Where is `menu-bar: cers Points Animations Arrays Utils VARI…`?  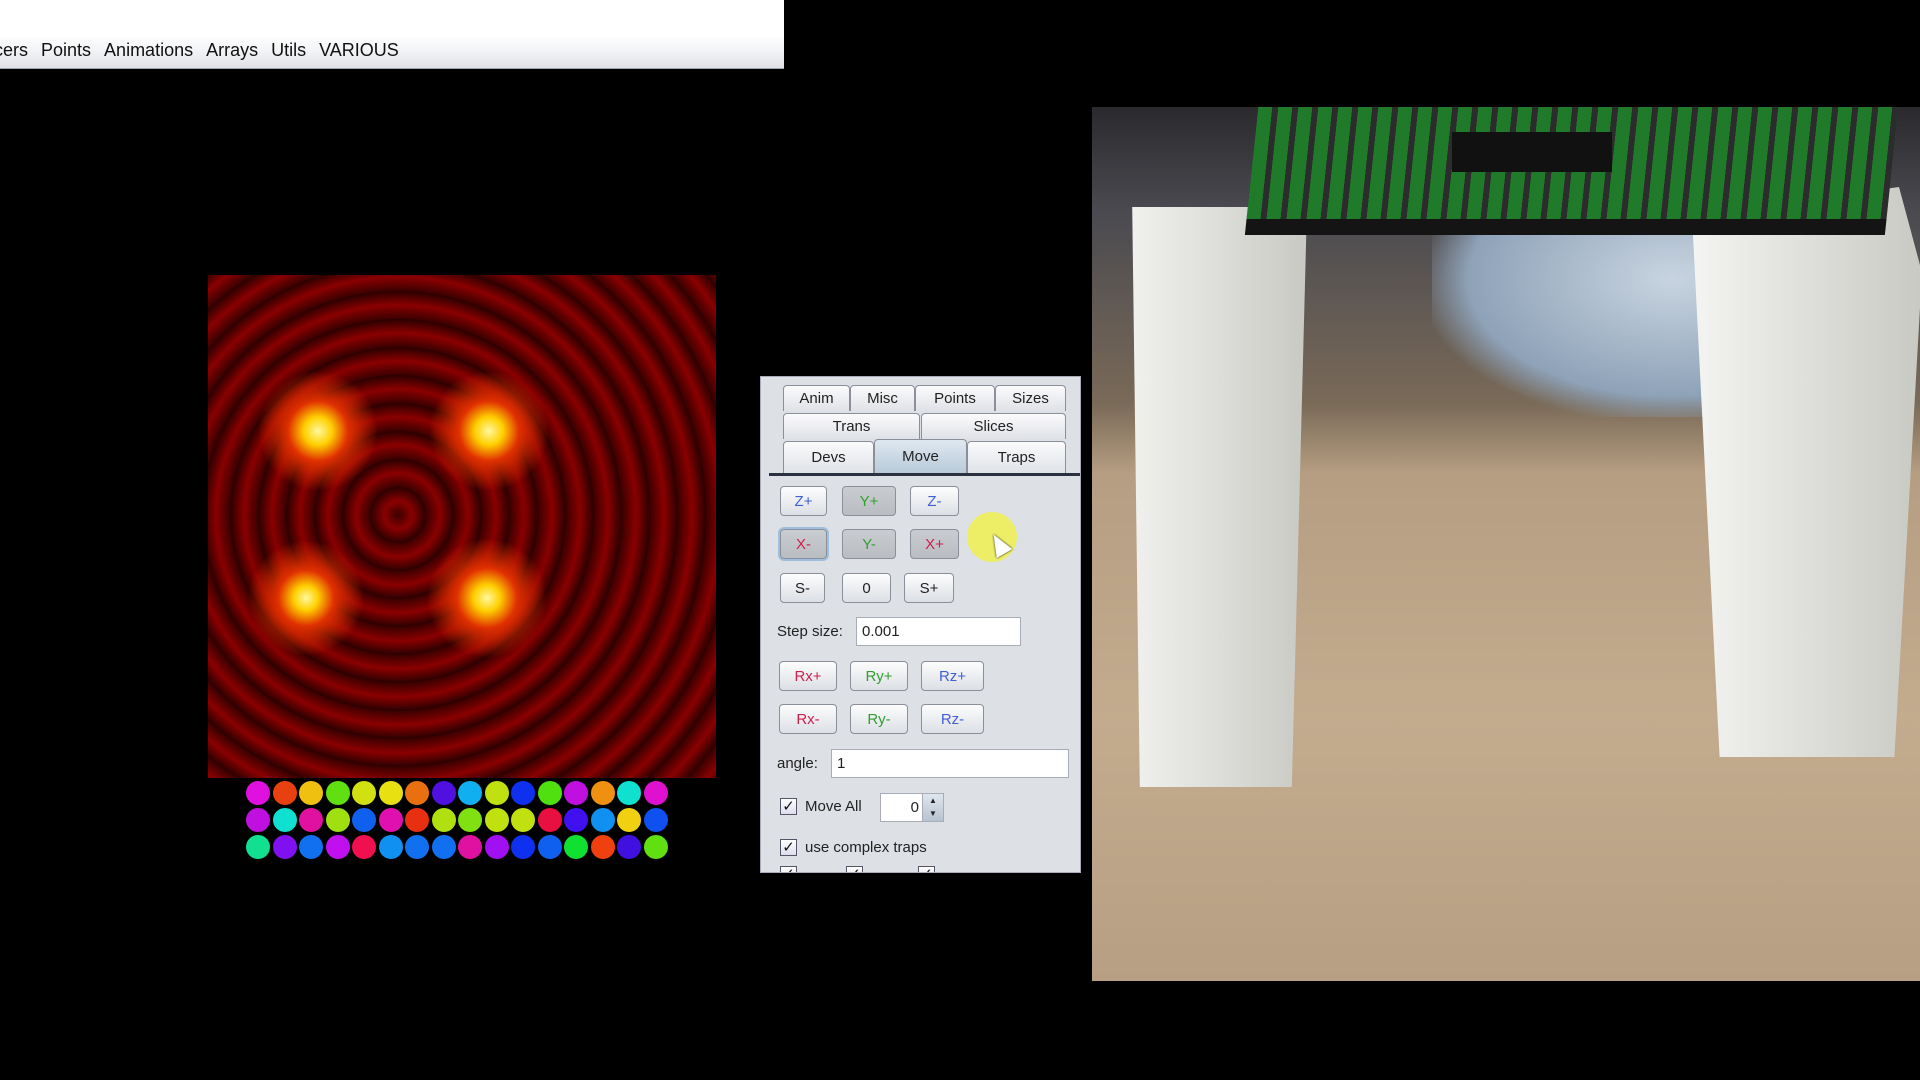 menu-bar: cers Points Animations Arrays Utils VARI… is located at coordinates (392, 34).